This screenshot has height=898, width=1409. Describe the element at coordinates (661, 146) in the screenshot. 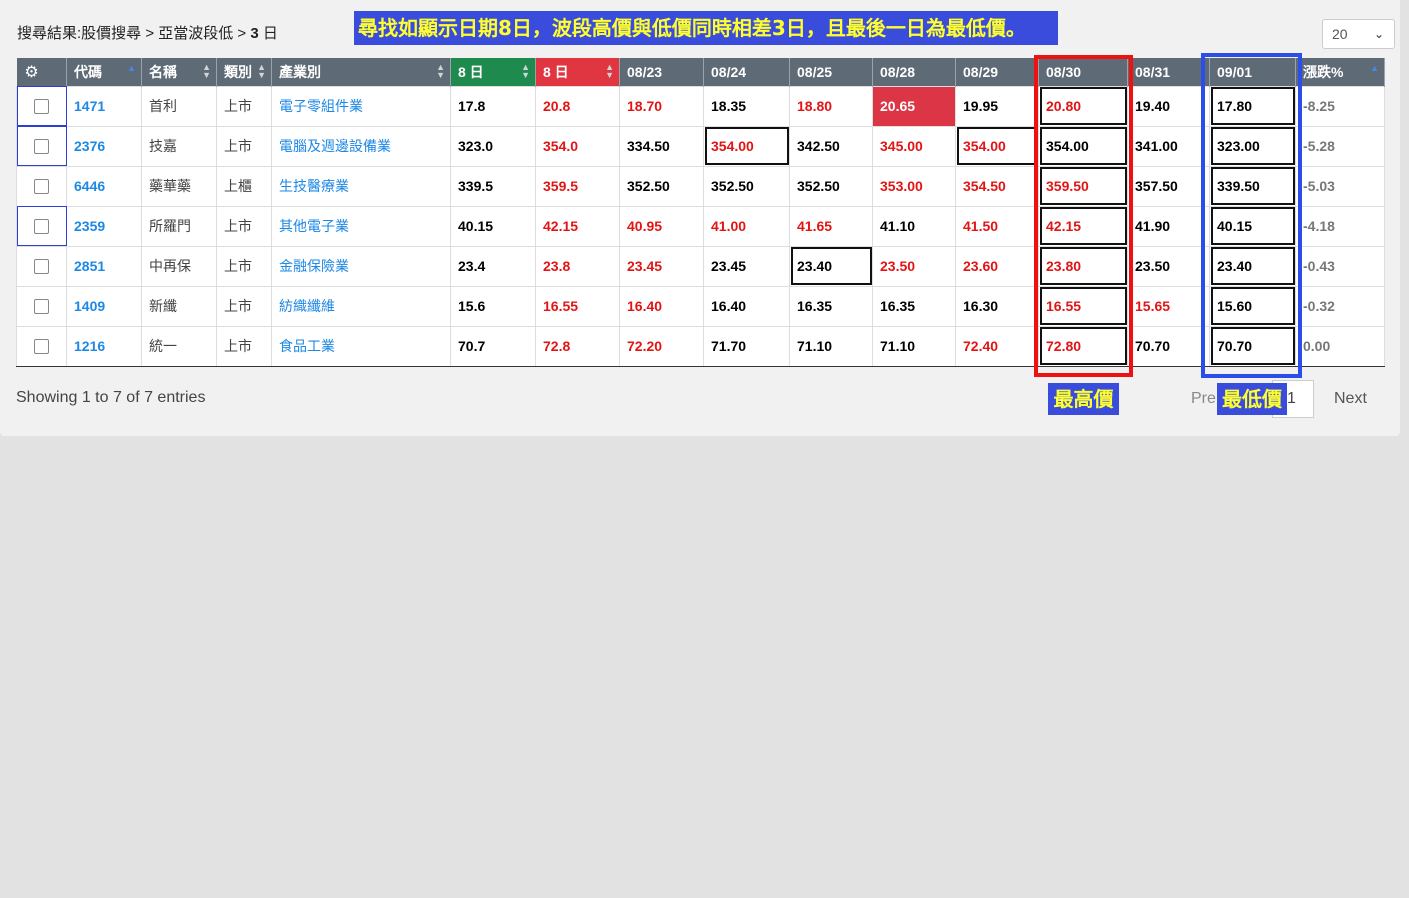

I see `price-0823-cell: 334.50` at that location.